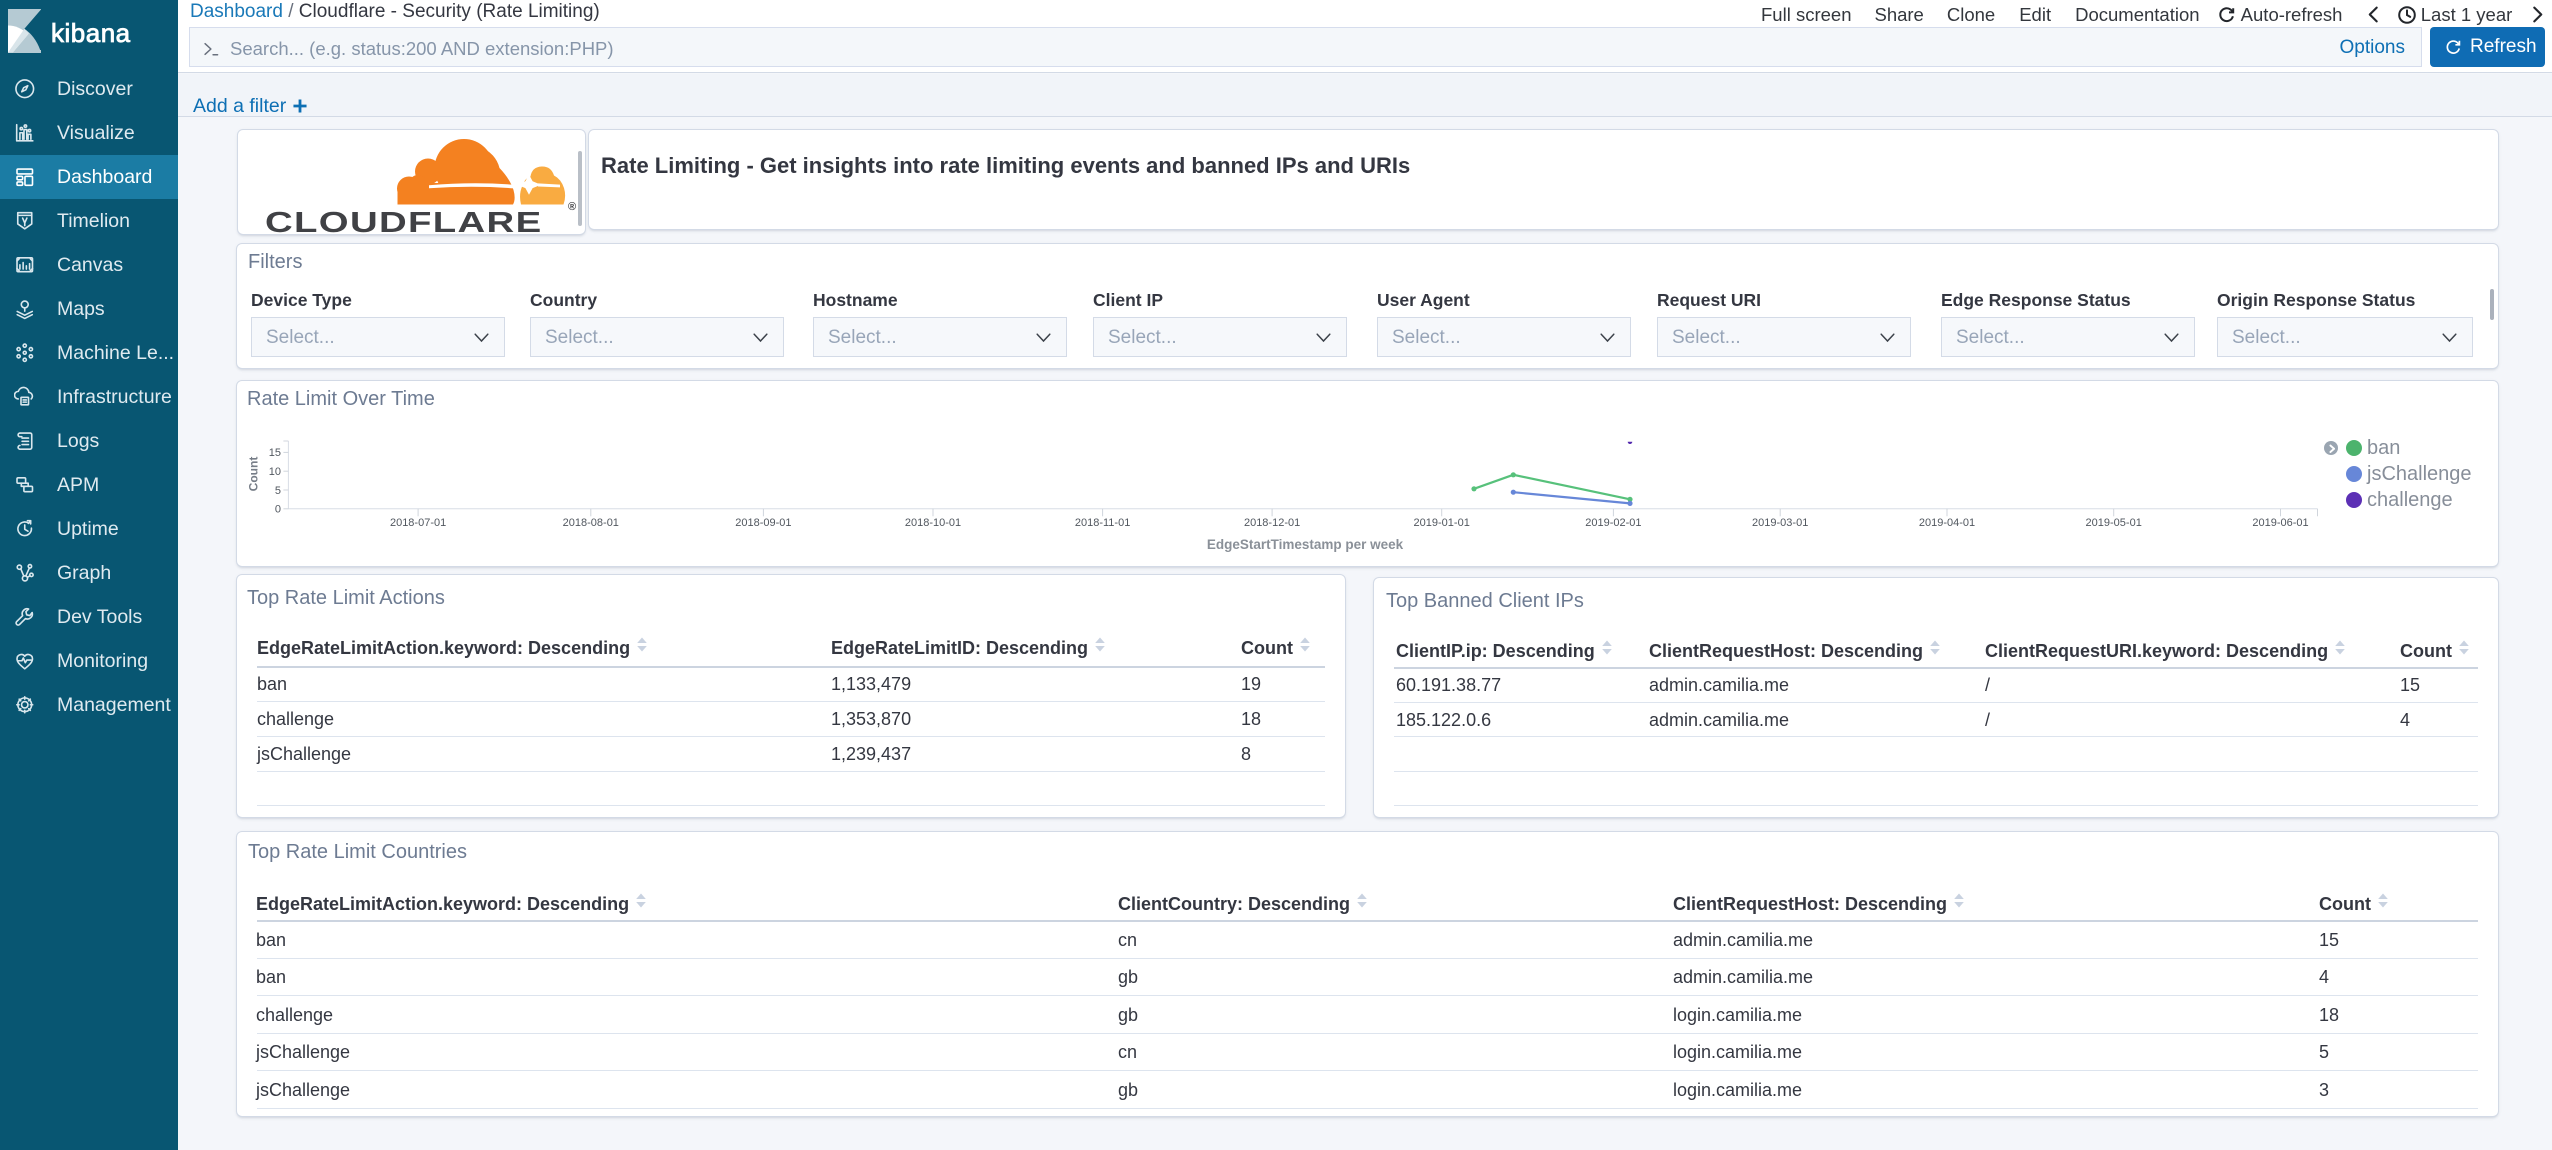 This screenshot has height=1150, width=2552. Describe the element at coordinates (275, 453) in the screenshot. I see `svg-text: 15` at that location.